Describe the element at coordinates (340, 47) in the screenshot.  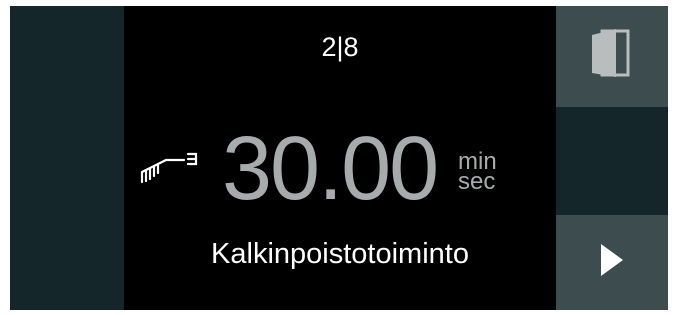
I see `step-indicator: 2|8` at that location.